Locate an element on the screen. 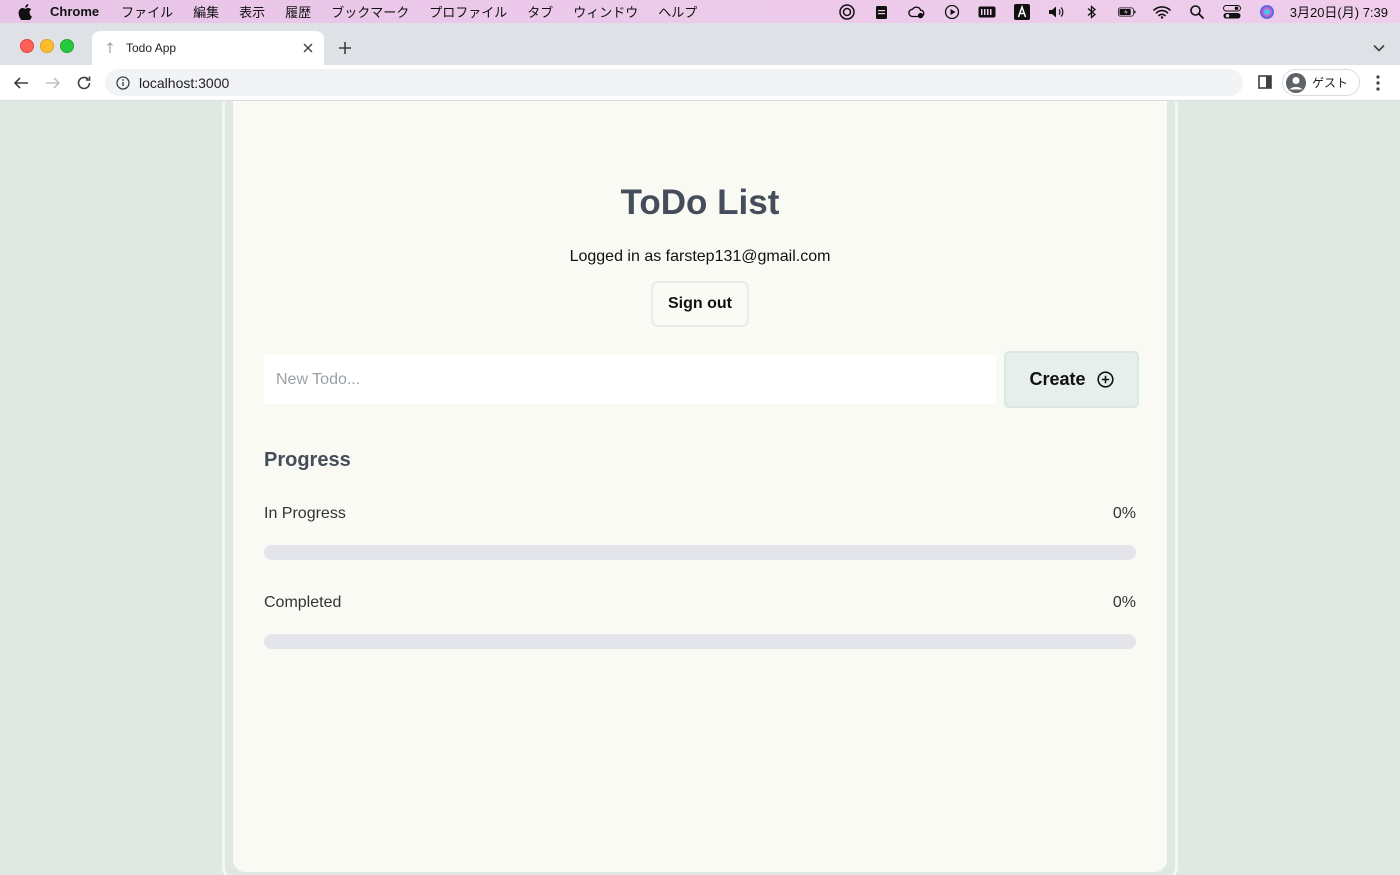  guest-avatar-icon is located at coordinates (1296, 82).